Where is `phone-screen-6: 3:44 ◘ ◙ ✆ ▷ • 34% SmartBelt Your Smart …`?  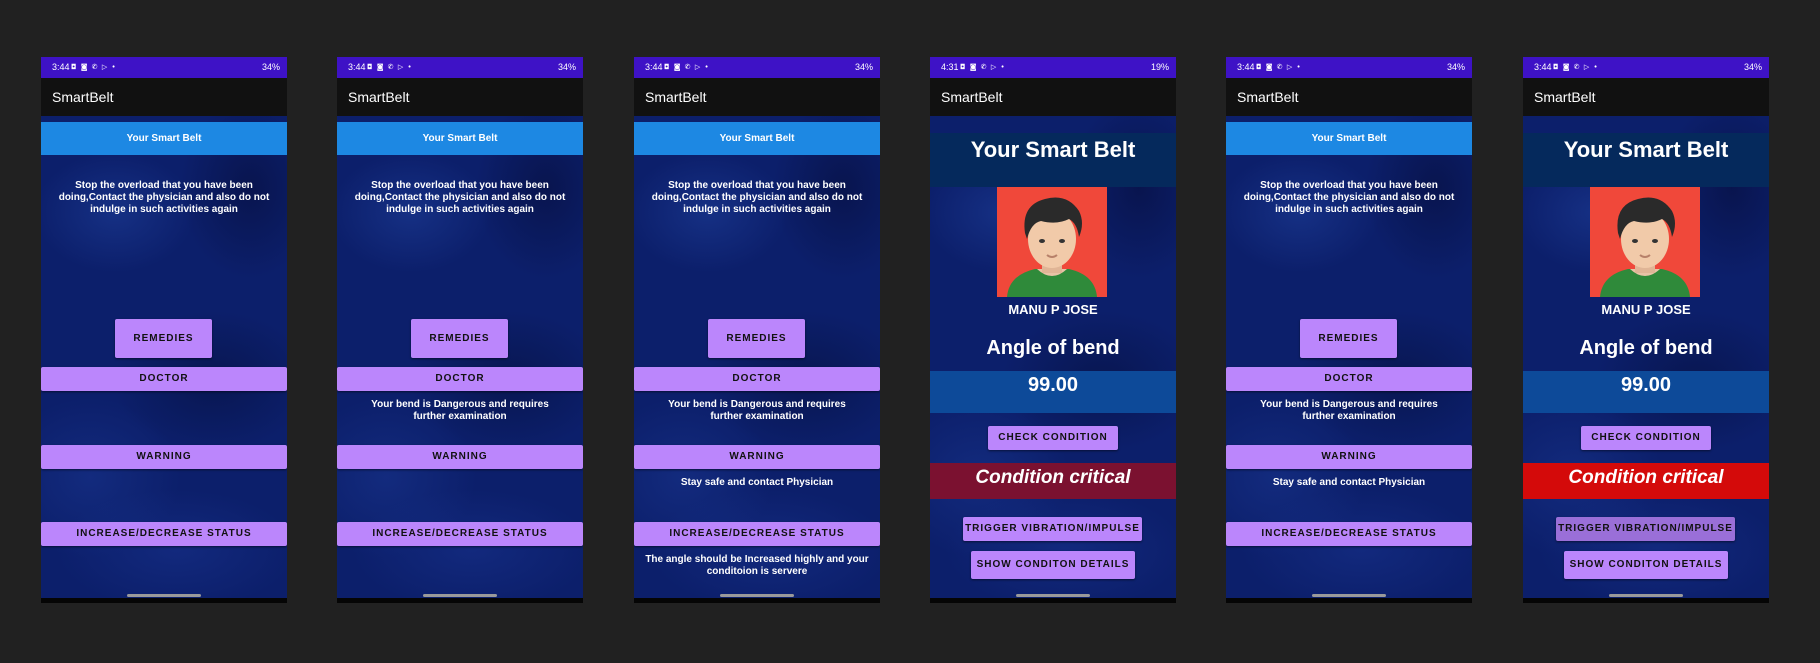
phone-screen-6: 3:44 ◘ ◙ ✆ ▷ • 34% SmartBelt Your Smart … is located at coordinates (1646, 330).